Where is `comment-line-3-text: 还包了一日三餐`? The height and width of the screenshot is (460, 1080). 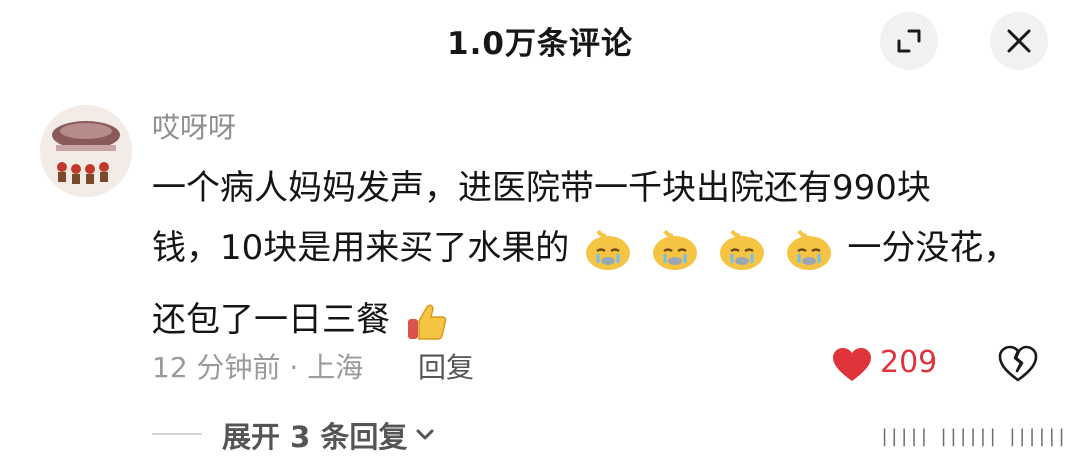
comment-line-3-text: 还包了一日三餐 is located at coordinates (271, 320).